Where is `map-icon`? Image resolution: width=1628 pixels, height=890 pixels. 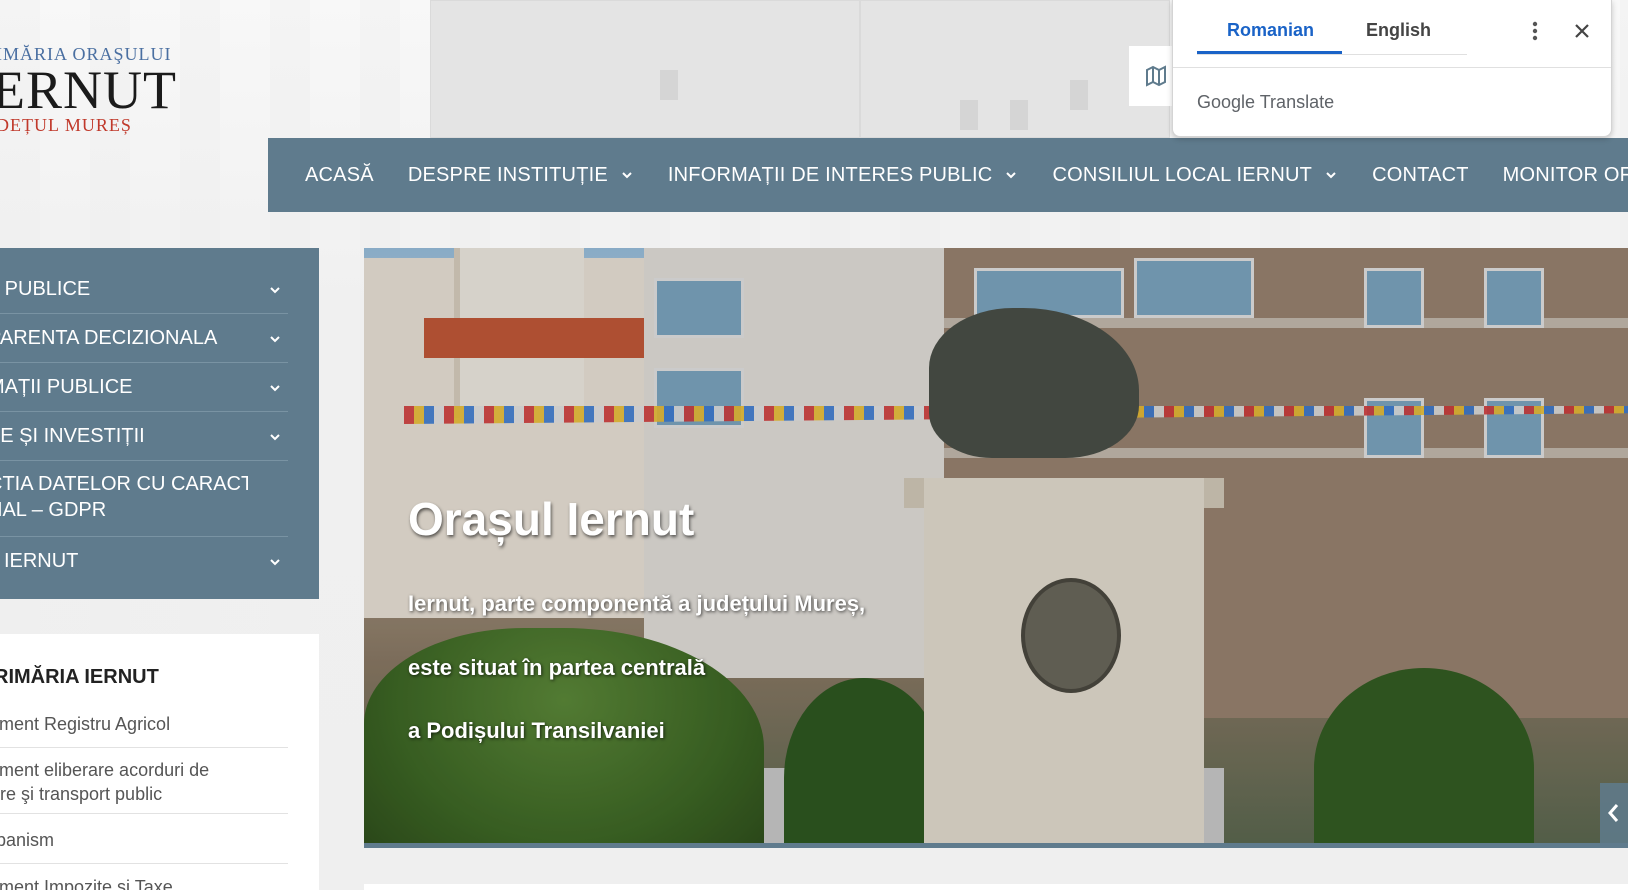 map-icon is located at coordinates (1156, 76).